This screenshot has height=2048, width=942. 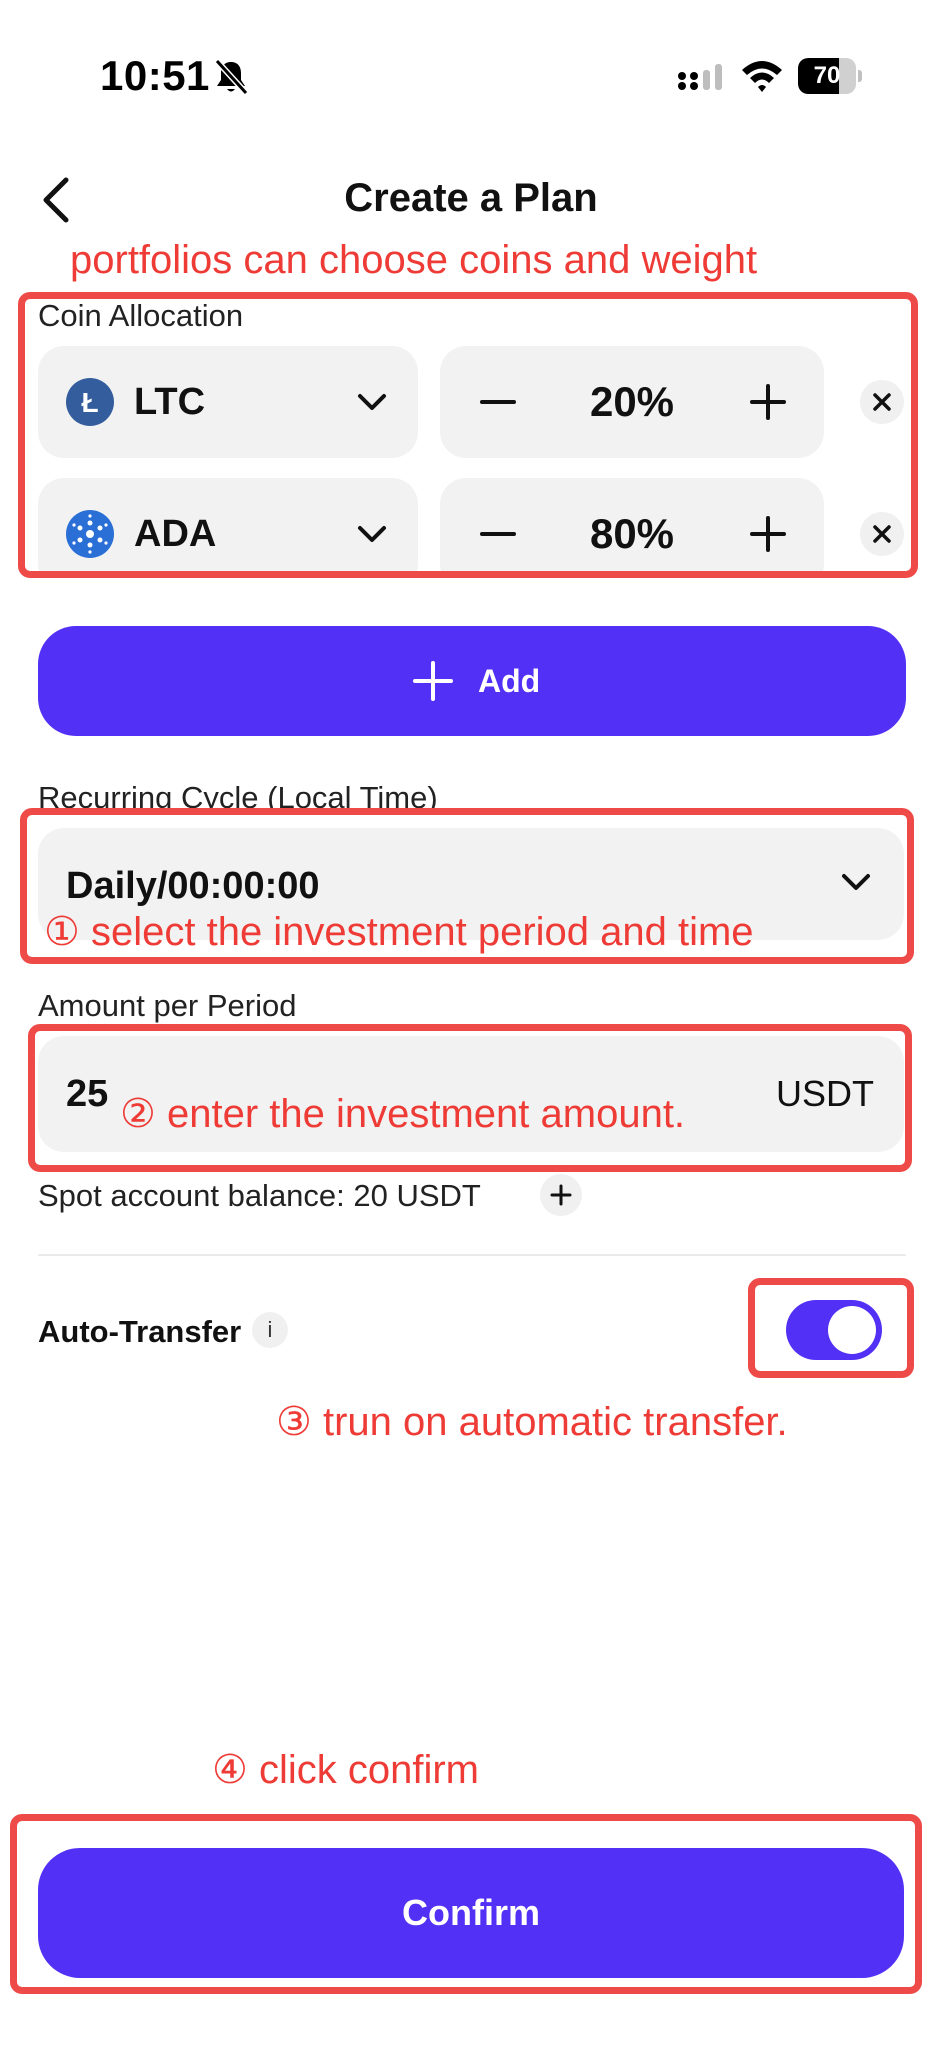 I want to click on amount-value: 25, so click(x=87, y=1094).